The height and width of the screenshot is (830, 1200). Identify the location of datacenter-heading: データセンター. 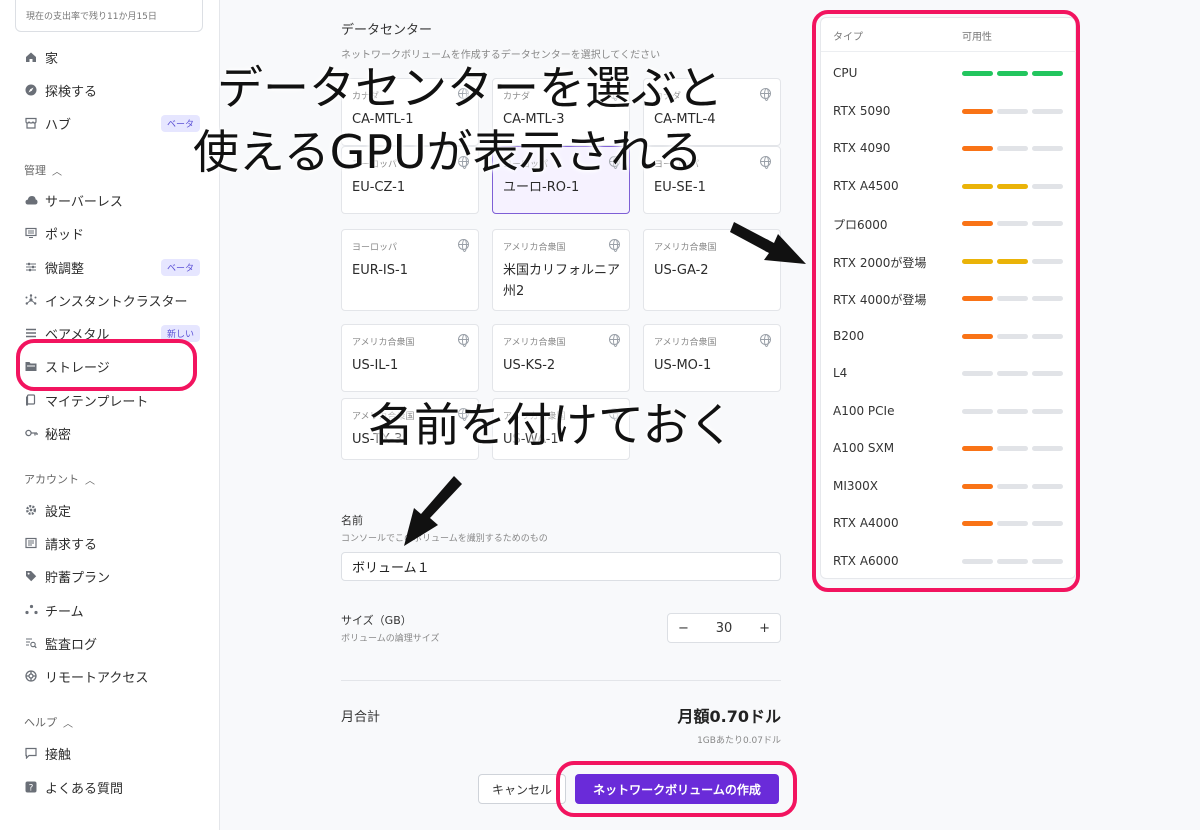
(387, 30).